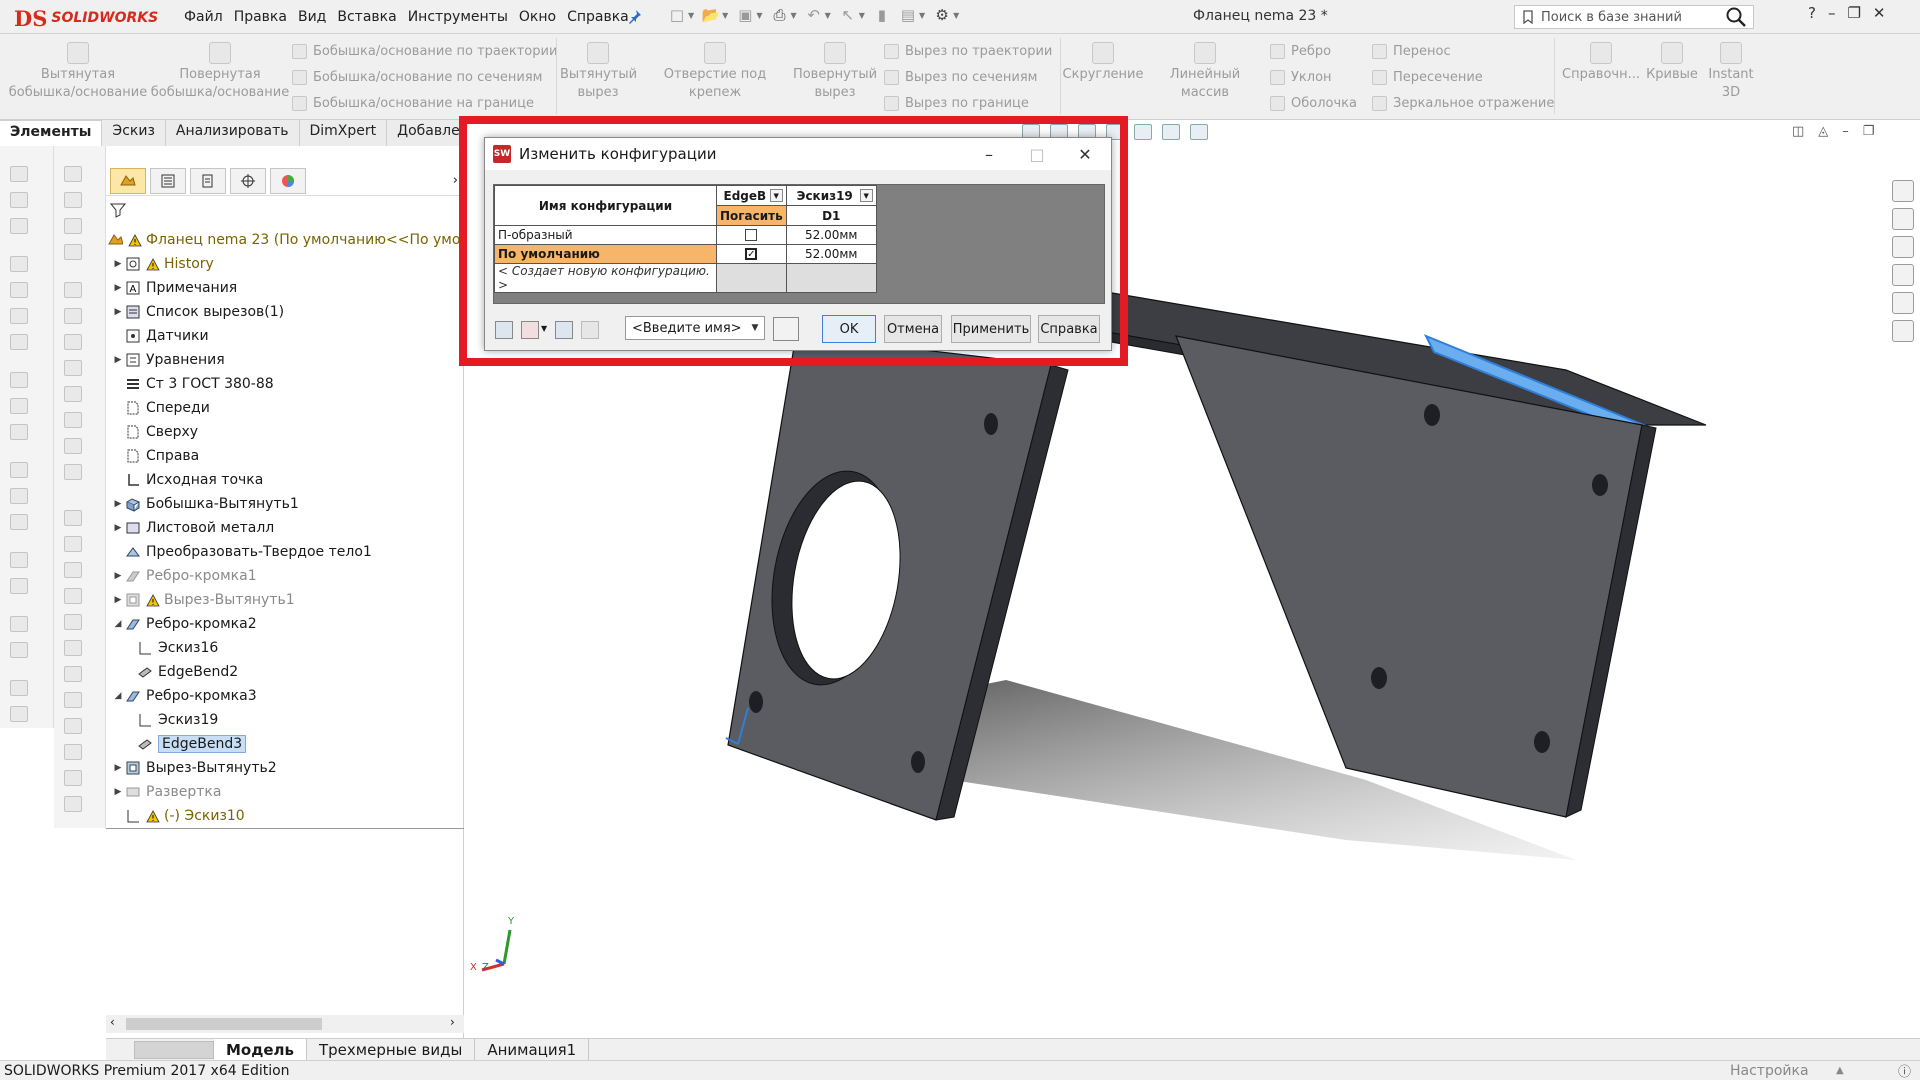  What do you see at coordinates (413, 103) in the screenshot?
I see `boundary-boss-button: Бобышка/основание на границе` at bounding box center [413, 103].